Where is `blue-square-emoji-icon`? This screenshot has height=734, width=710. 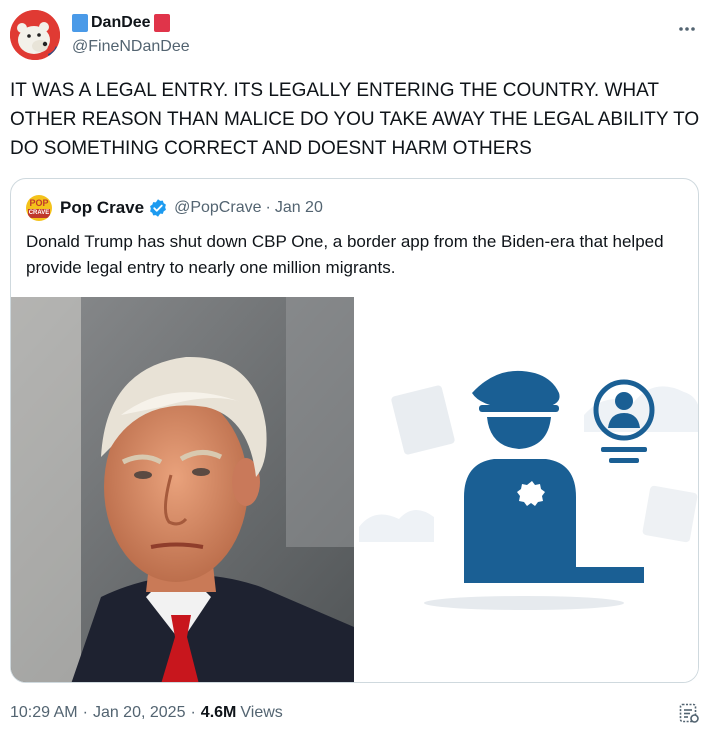
blue-square-emoji-icon is located at coordinates (80, 23).